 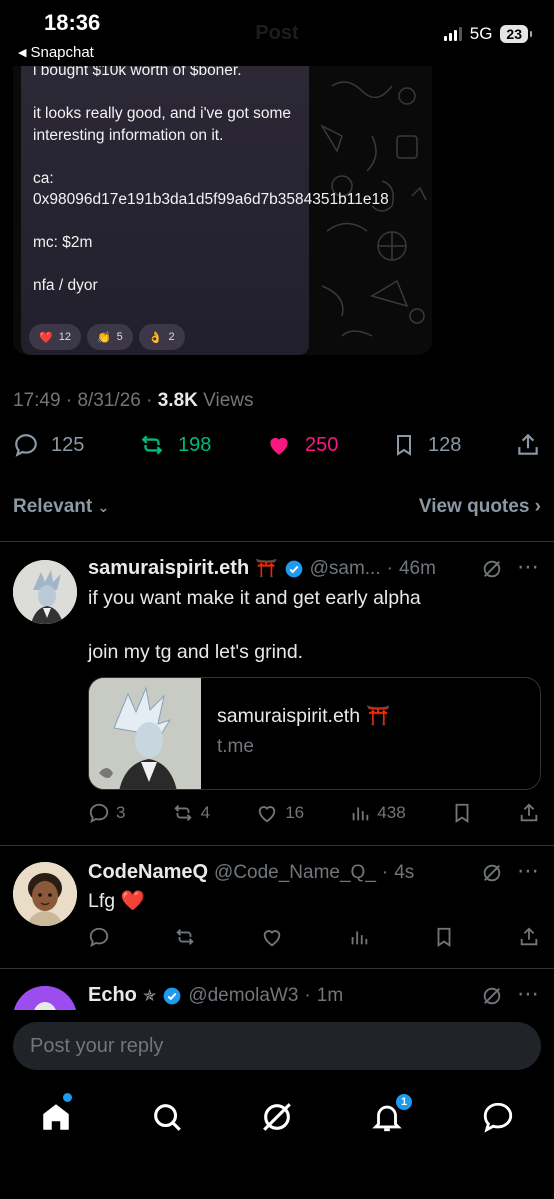 I want to click on reply-button: 3, so click(x=106, y=813).